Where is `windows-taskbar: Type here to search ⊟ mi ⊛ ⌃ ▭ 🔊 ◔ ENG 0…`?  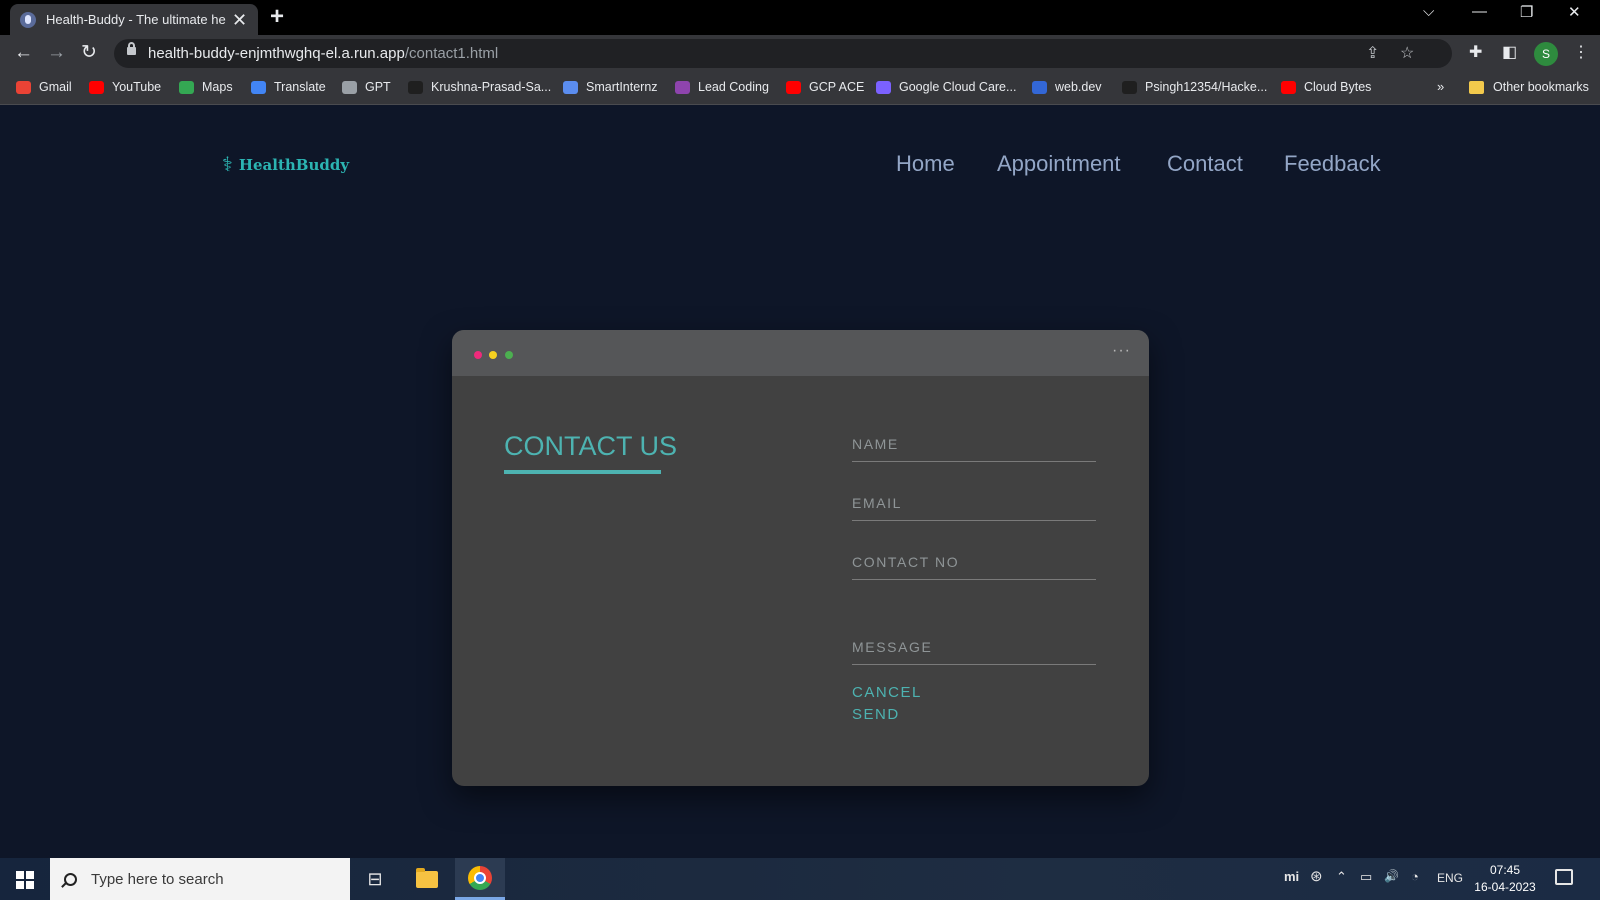
windows-taskbar: Type here to search ⊟ mi ⊛ ⌃ ▭ 🔊 ◔ ENG 0… is located at coordinates (800, 879).